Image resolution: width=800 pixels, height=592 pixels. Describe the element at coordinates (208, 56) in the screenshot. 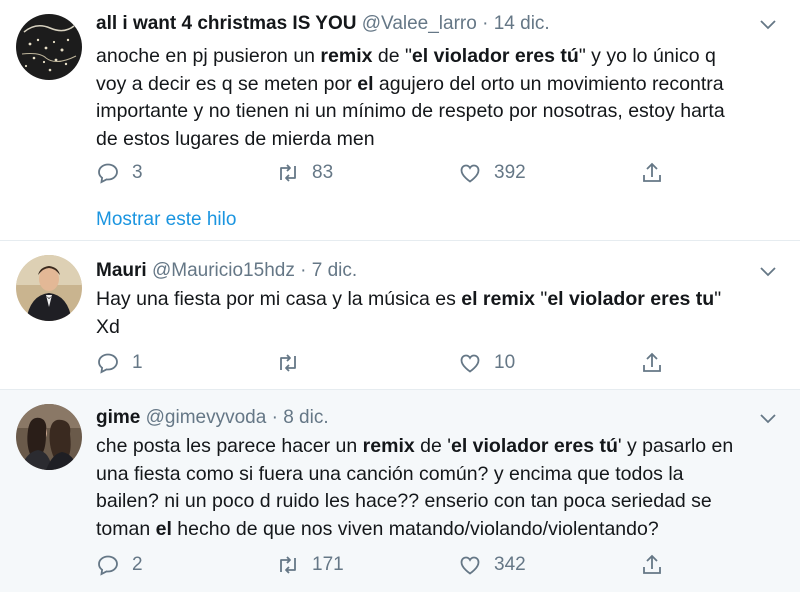

I see `text-segment: anoche en pj pusieron un` at that location.